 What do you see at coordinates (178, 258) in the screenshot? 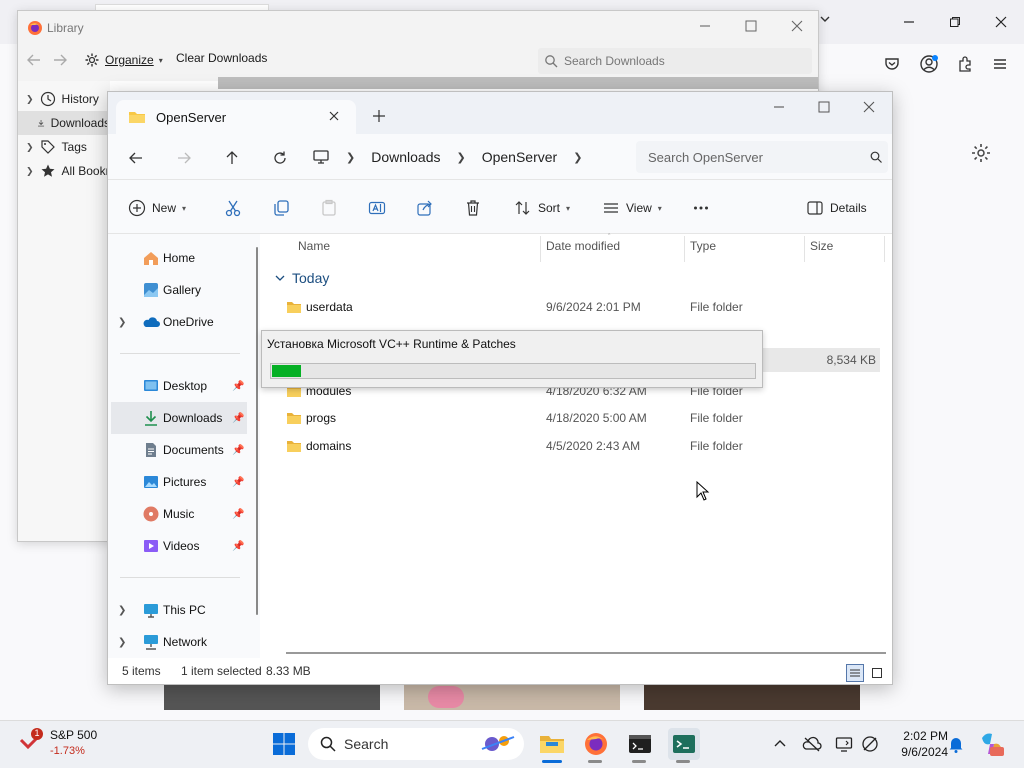
I see `nav-home: Home` at bounding box center [178, 258].